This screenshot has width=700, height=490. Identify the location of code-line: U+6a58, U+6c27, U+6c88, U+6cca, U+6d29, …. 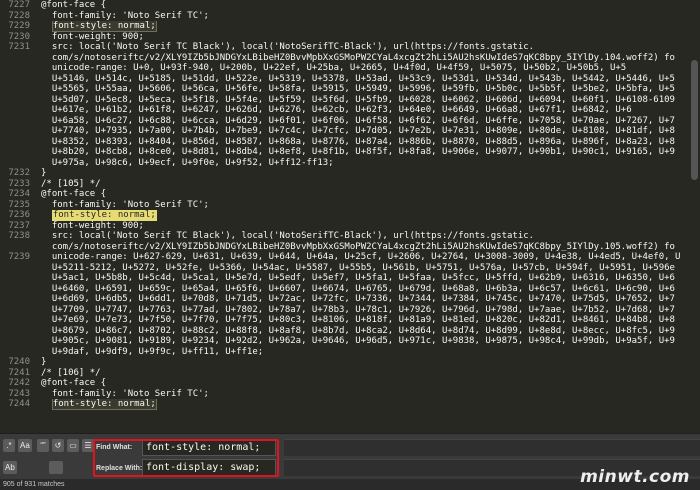
(350, 121).